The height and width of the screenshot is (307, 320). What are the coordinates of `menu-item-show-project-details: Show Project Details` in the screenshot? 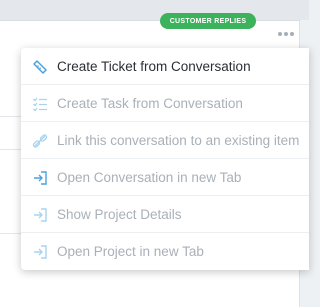 It's located at (165, 214).